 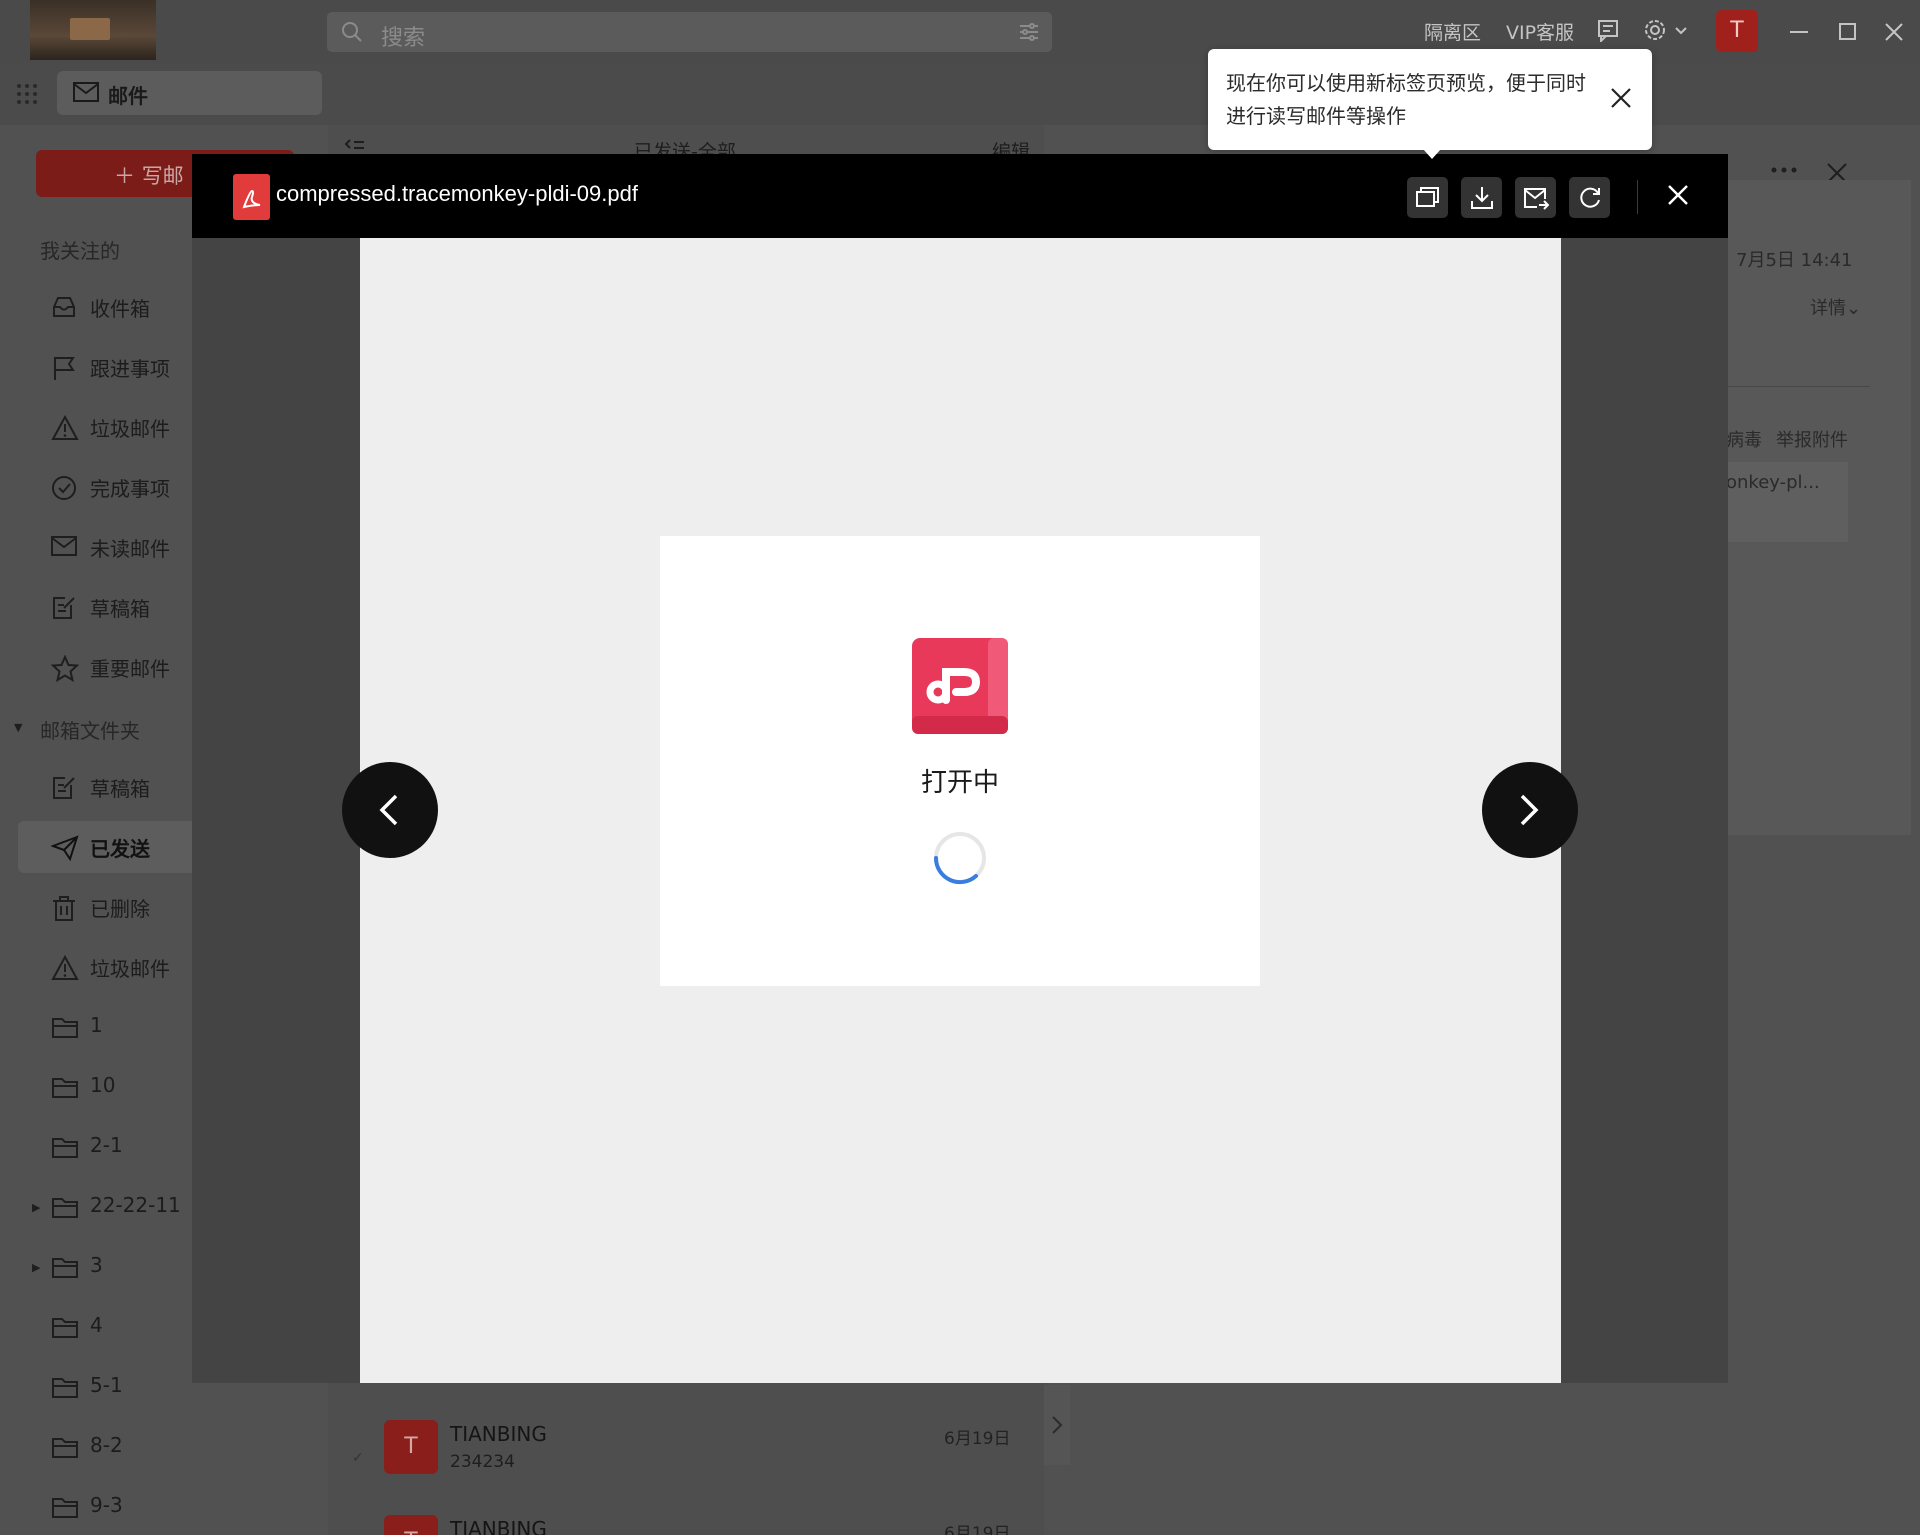 What do you see at coordinates (96, 1325) in the screenshot?
I see `sidebar-item-label: 4` at bounding box center [96, 1325].